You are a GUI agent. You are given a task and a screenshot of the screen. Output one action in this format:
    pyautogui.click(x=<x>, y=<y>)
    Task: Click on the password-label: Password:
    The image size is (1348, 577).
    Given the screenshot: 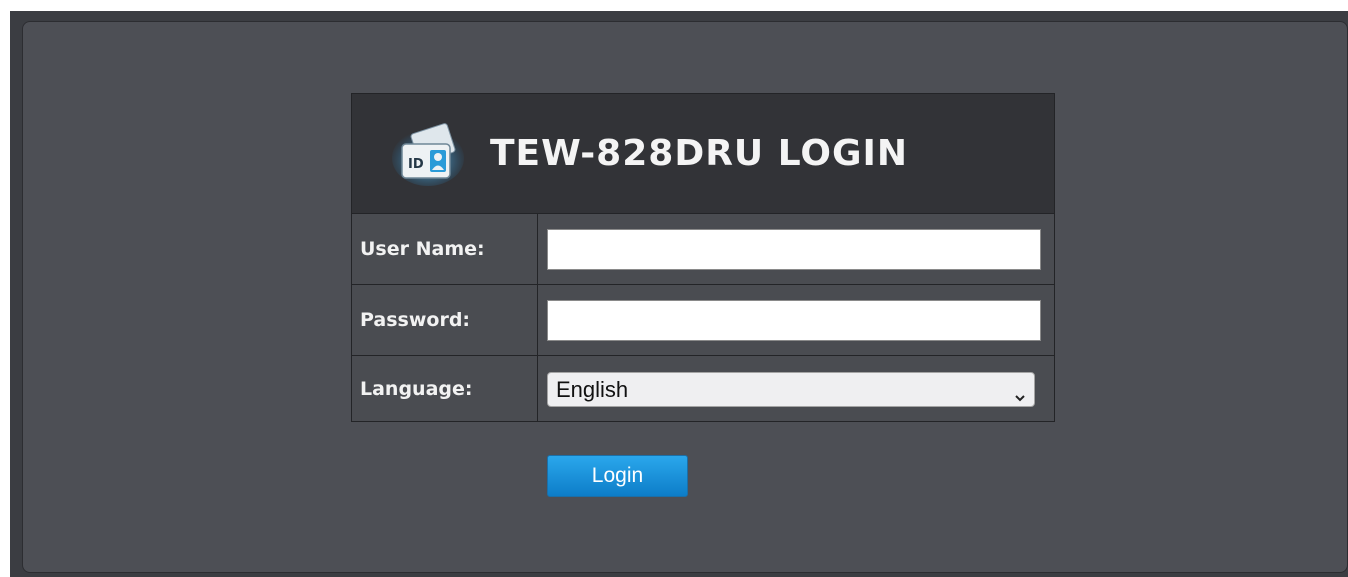 What is the action you would take?
    pyautogui.click(x=445, y=320)
    